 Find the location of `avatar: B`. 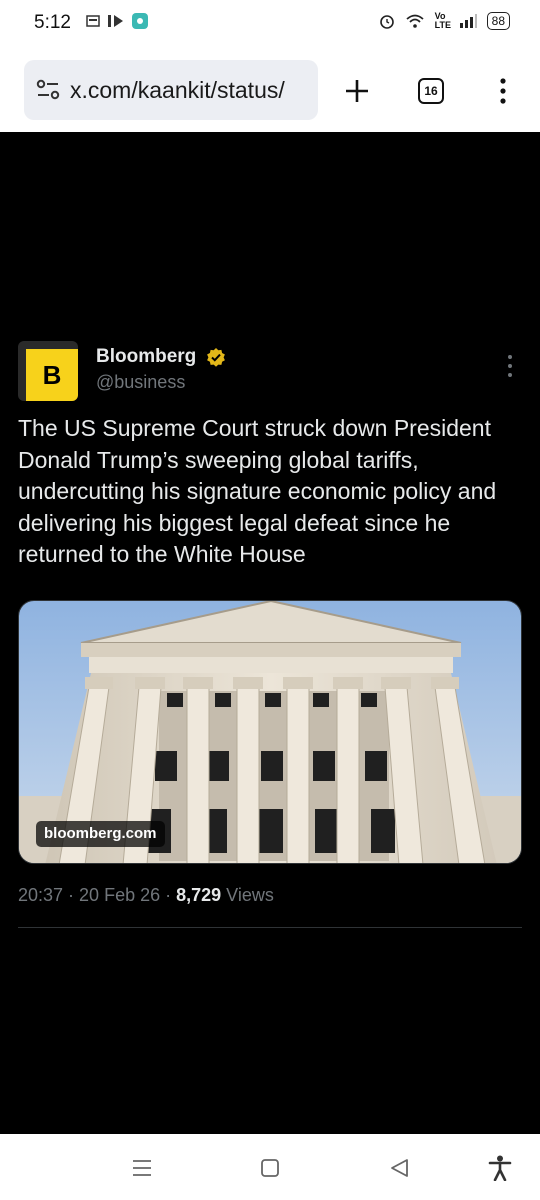

avatar: B is located at coordinates (48, 371).